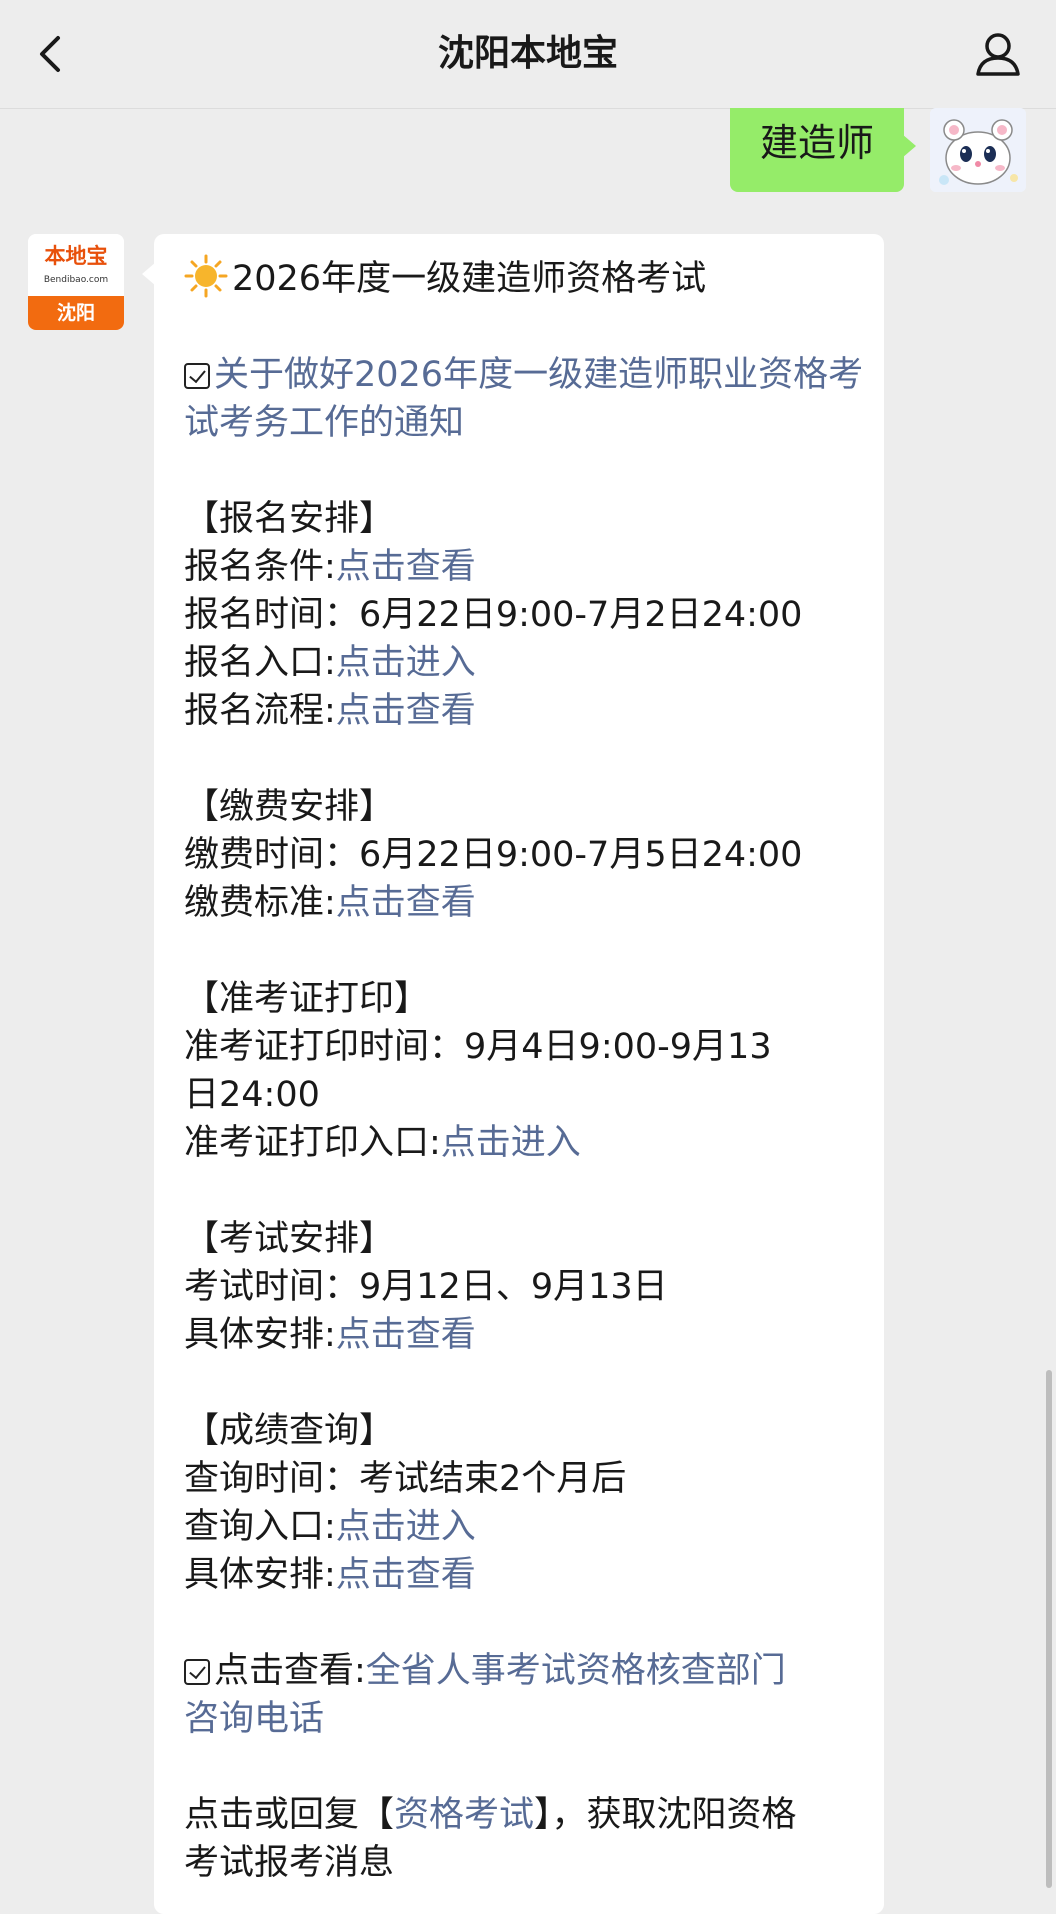 This screenshot has height=1914, width=1056. Describe the element at coordinates (528, 153) in the screenshot. I see `sent-message-row: 建造师` at that location.